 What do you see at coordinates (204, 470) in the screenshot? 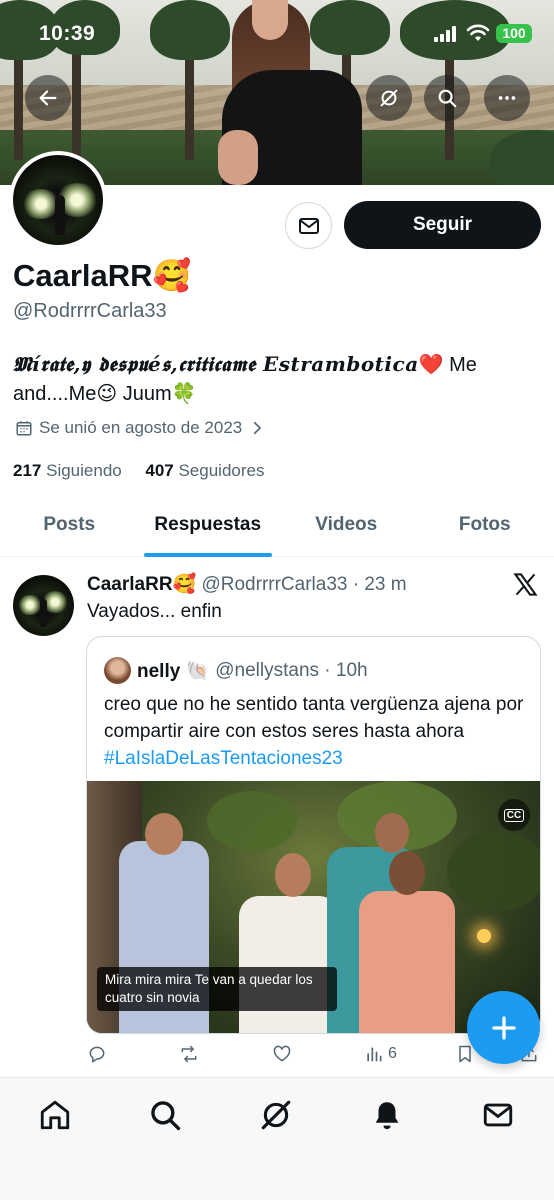
I see `followers-link: 407 Seguidores` at bounding box center [204, 470].